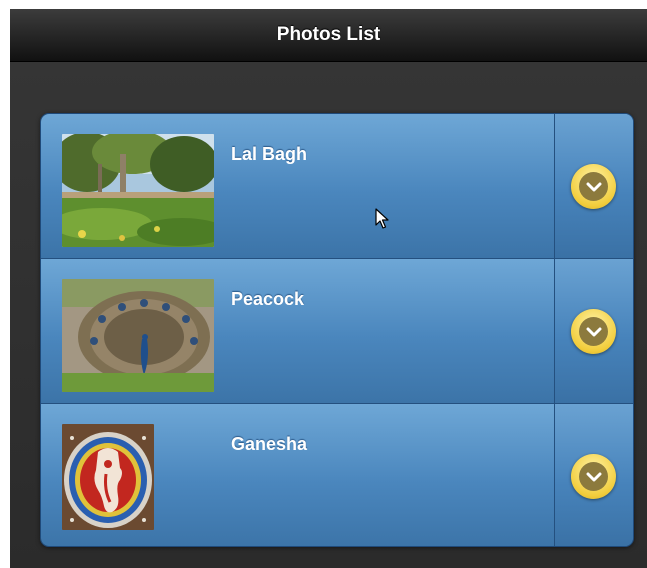 This screenshot has height=568, width=647. I want to click on park-photo-image, so click(138, 190).